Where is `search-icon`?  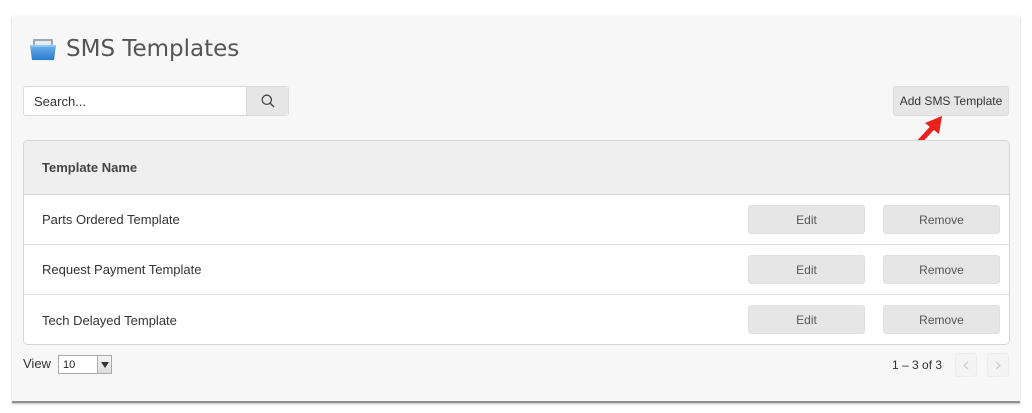
search-icon is located at coordinates (267, 101).